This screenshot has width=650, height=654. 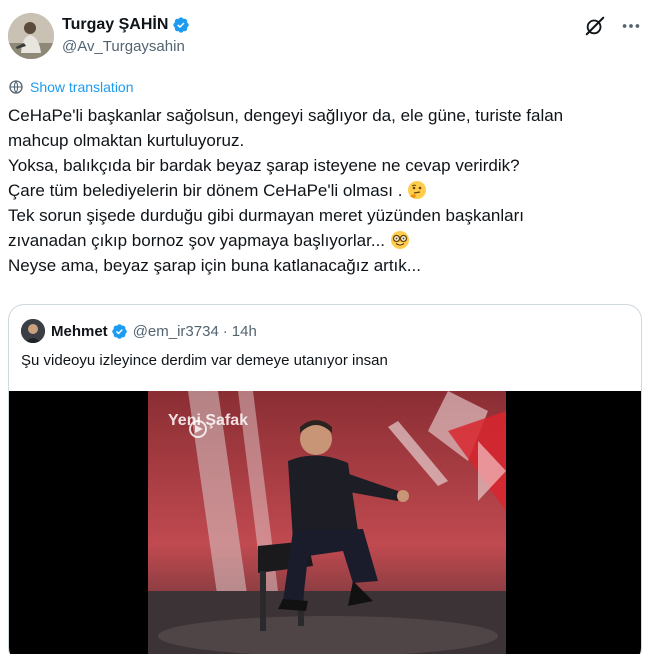 What do you see at coordinates (208, 420) in the screenshot?
I see `channel-logo-text: Yeni Şafak` at bounding box center [208, 420].